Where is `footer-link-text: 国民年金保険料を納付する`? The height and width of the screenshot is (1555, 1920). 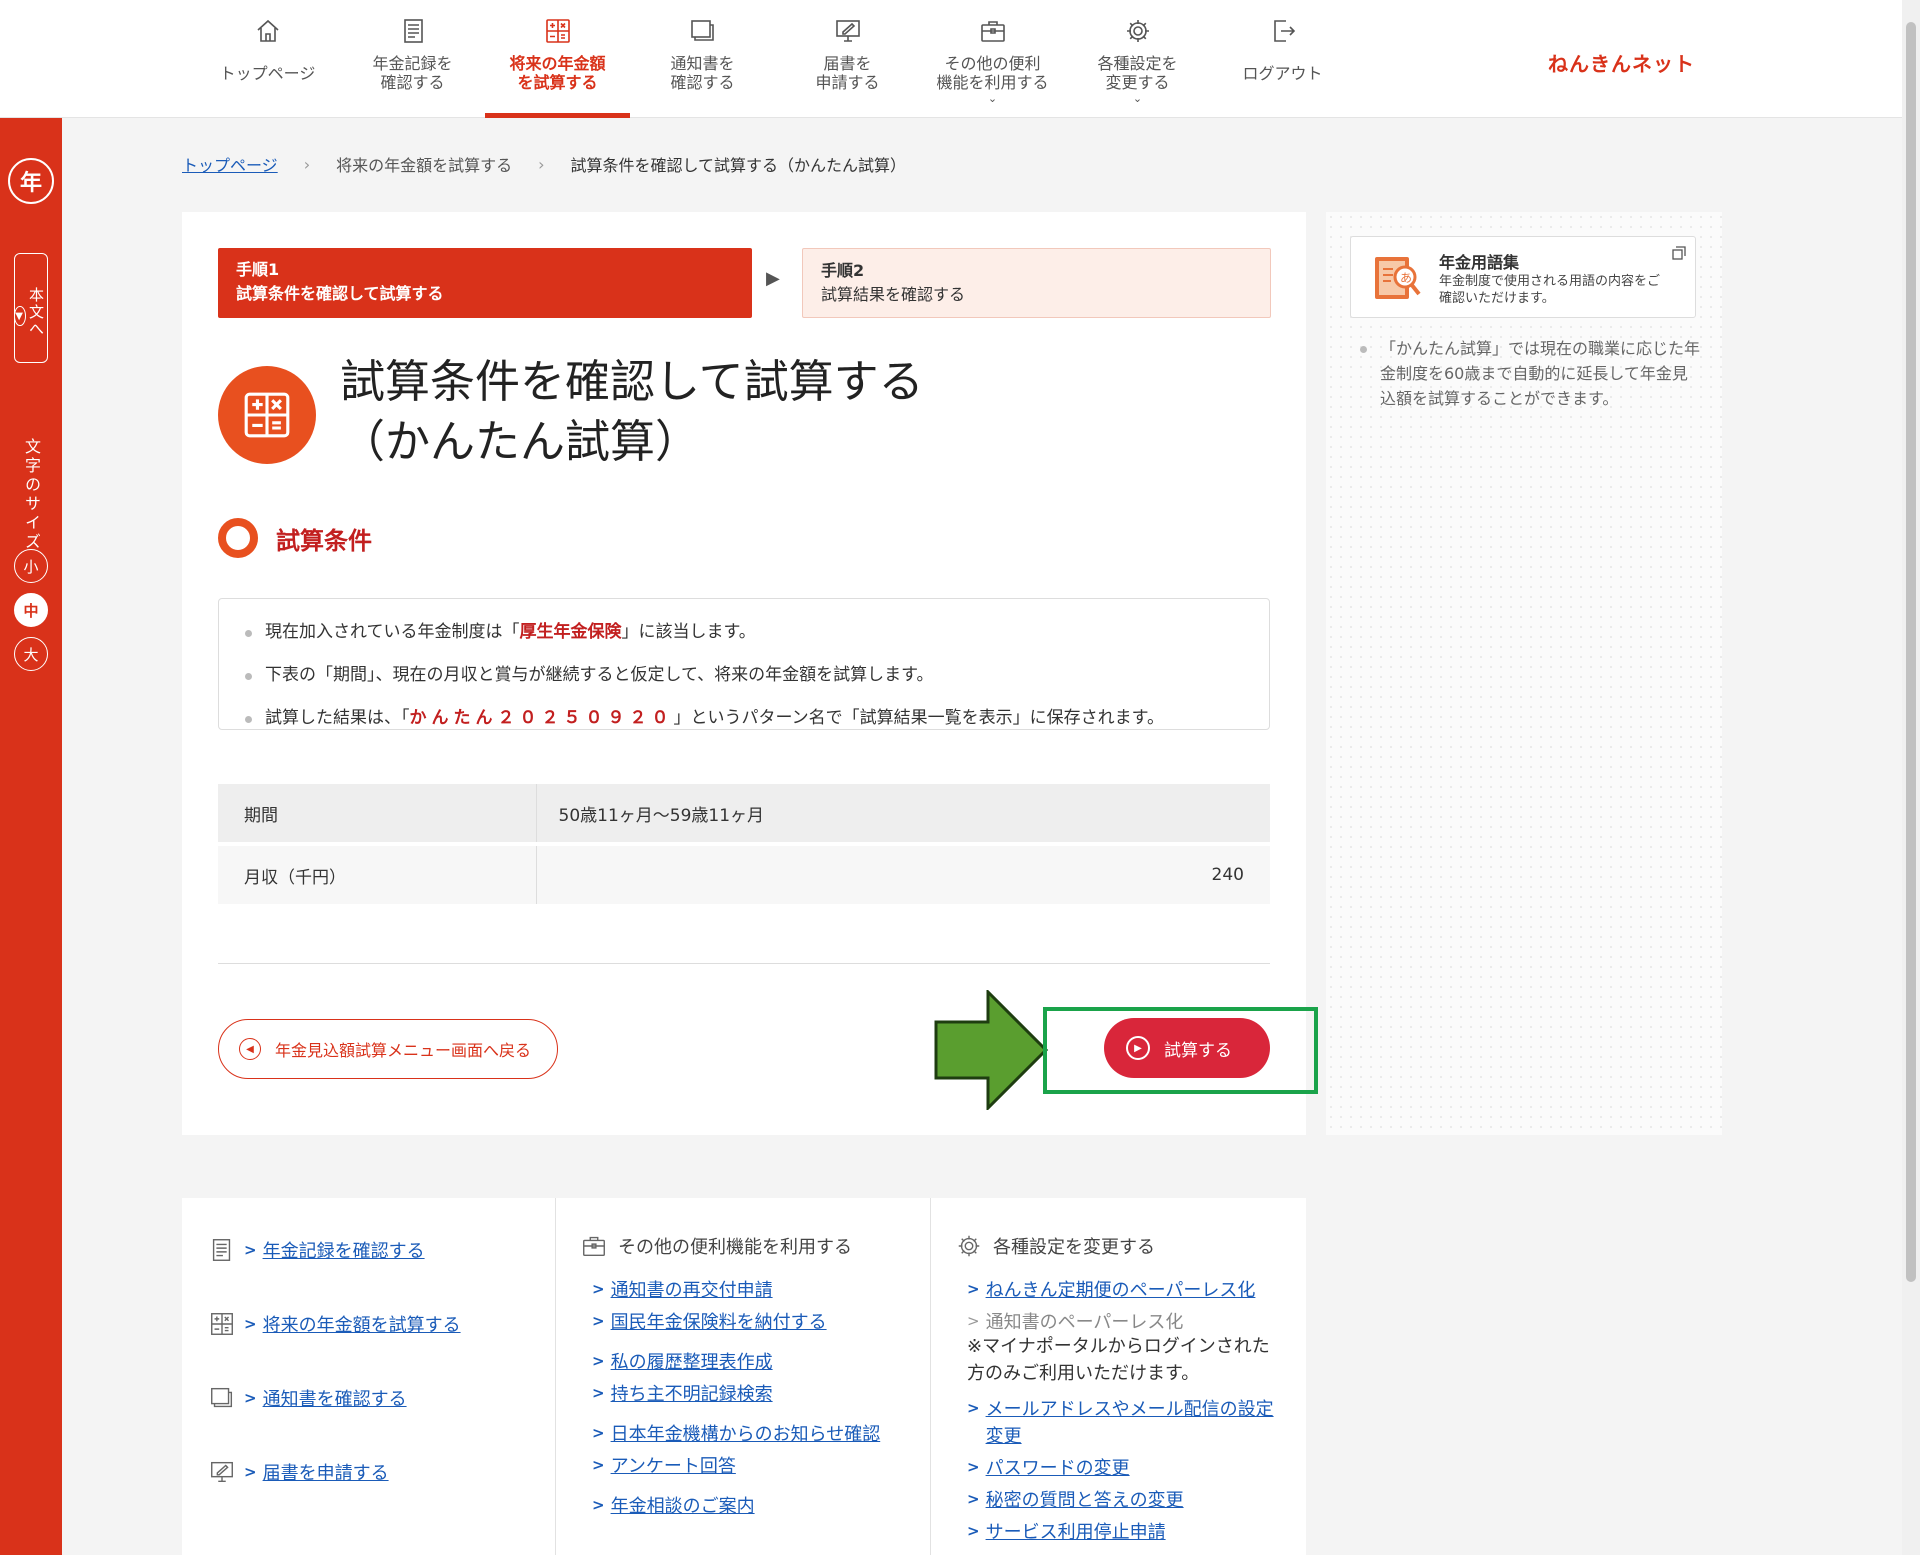 footer-link-text: 国民年金保険料を納付する is located at coordinates (719, 1321).